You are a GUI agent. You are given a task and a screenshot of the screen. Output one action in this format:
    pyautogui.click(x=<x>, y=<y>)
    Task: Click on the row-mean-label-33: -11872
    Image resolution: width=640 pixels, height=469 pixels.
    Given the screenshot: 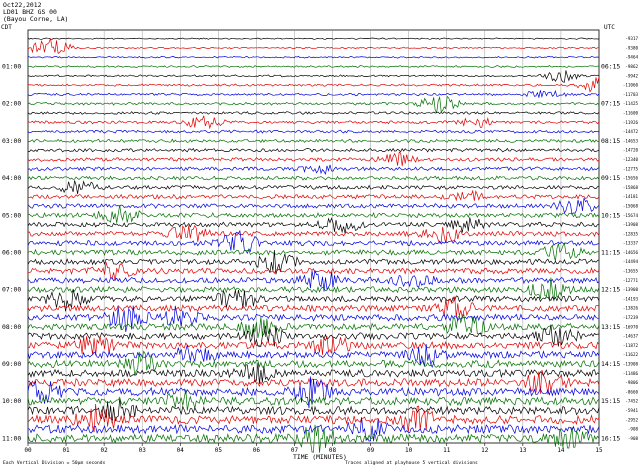 What is the action you would take?
    pyautogui.click(x=631, y=345)
    